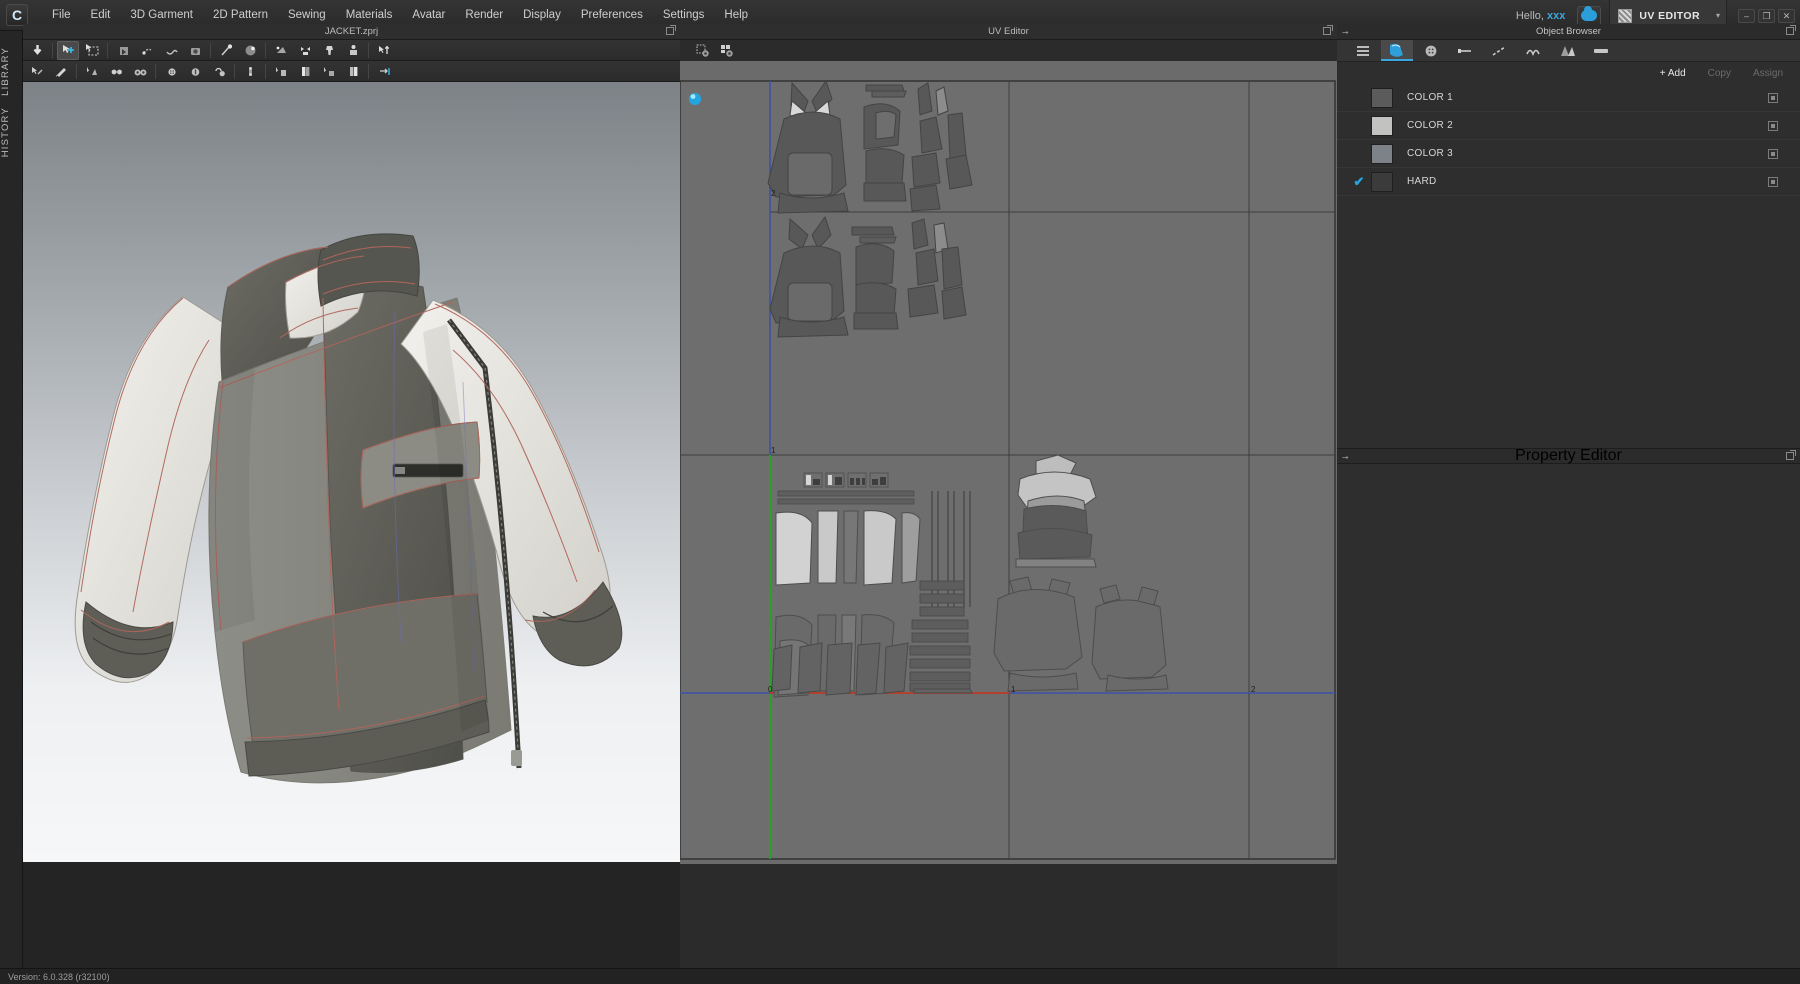  What do you see at coordinates (11, 71) in the screenshot?
I see `sidebar-tab-library: LIBRARY` at bounding box center [11, 71].